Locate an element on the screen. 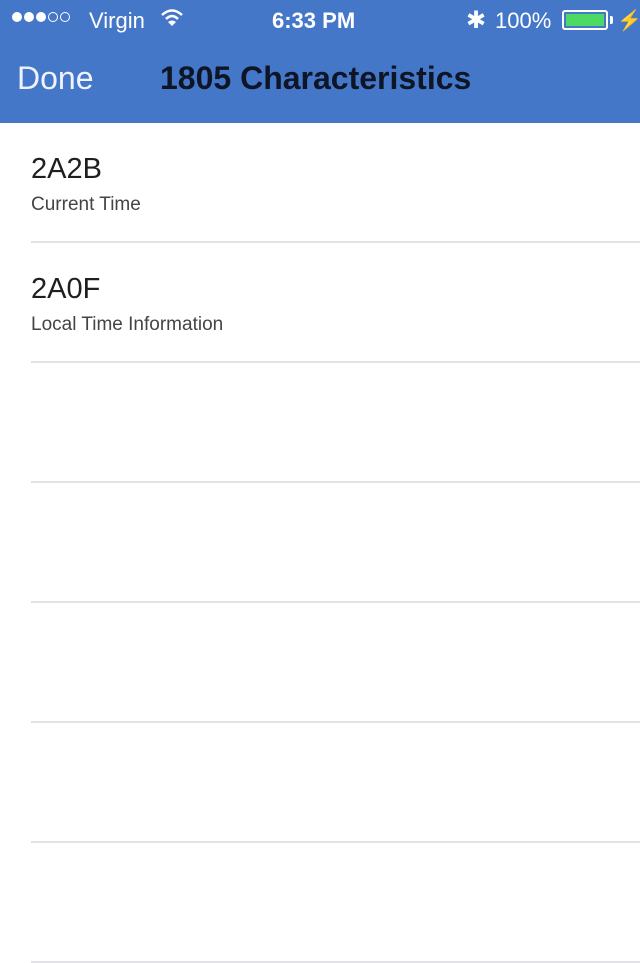 The height and width of the screenshot is (963, 640). battery-percentage: 100% is located at coordinates (523, 20).